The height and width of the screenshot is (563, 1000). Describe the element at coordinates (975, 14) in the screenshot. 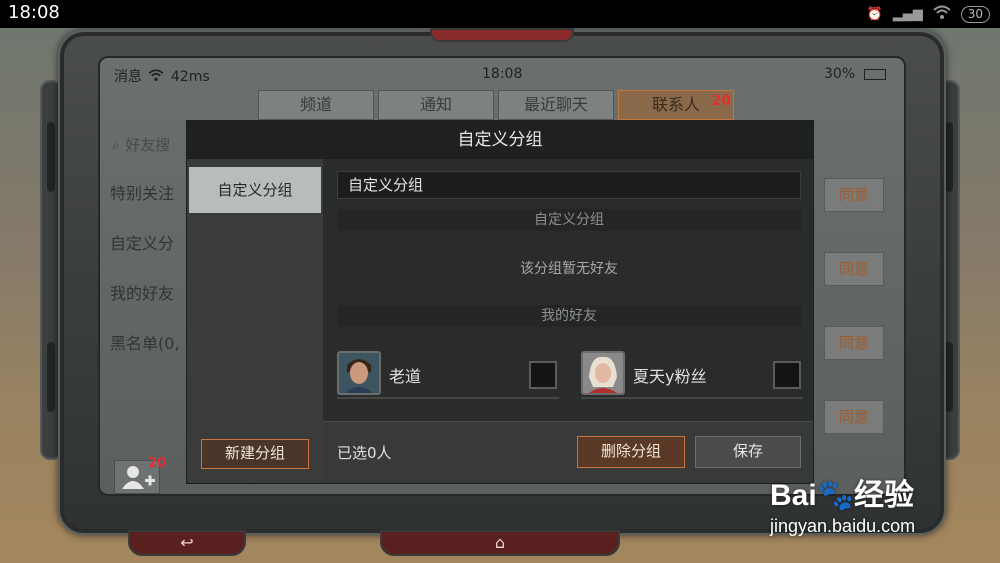

I see `battery-indicator: 30` at that location.